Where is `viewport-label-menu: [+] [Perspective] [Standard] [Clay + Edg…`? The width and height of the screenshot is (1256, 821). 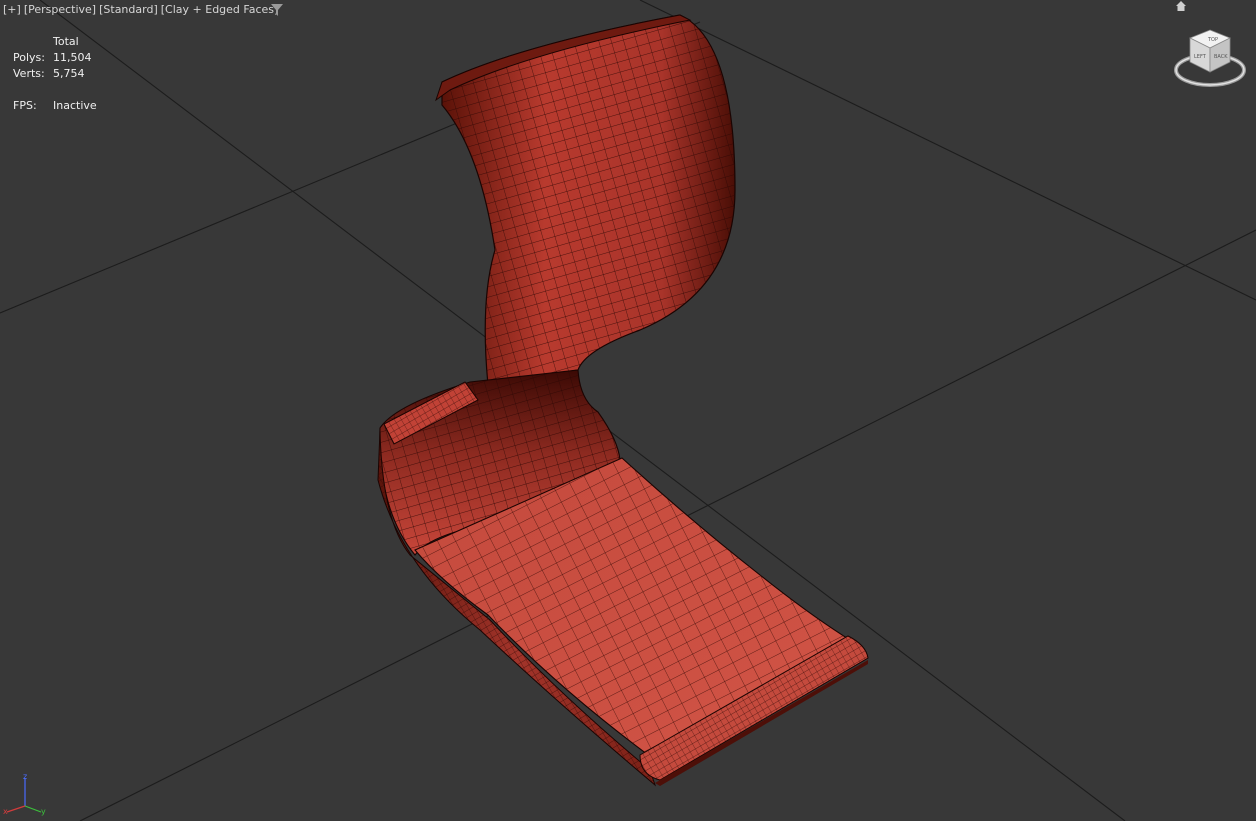
viewport-label-menu: [+] [Perspective] [Standard] [Clay + Edg… is located at coordinates (140, 9).